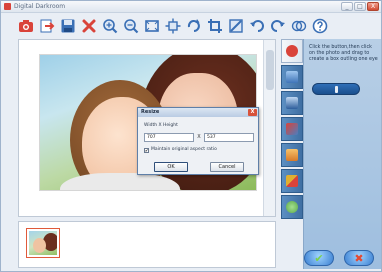  What do you see at coordinates (26, 26) in the screenshot?
I see `camera-icon` at bounding box center [26, 26].